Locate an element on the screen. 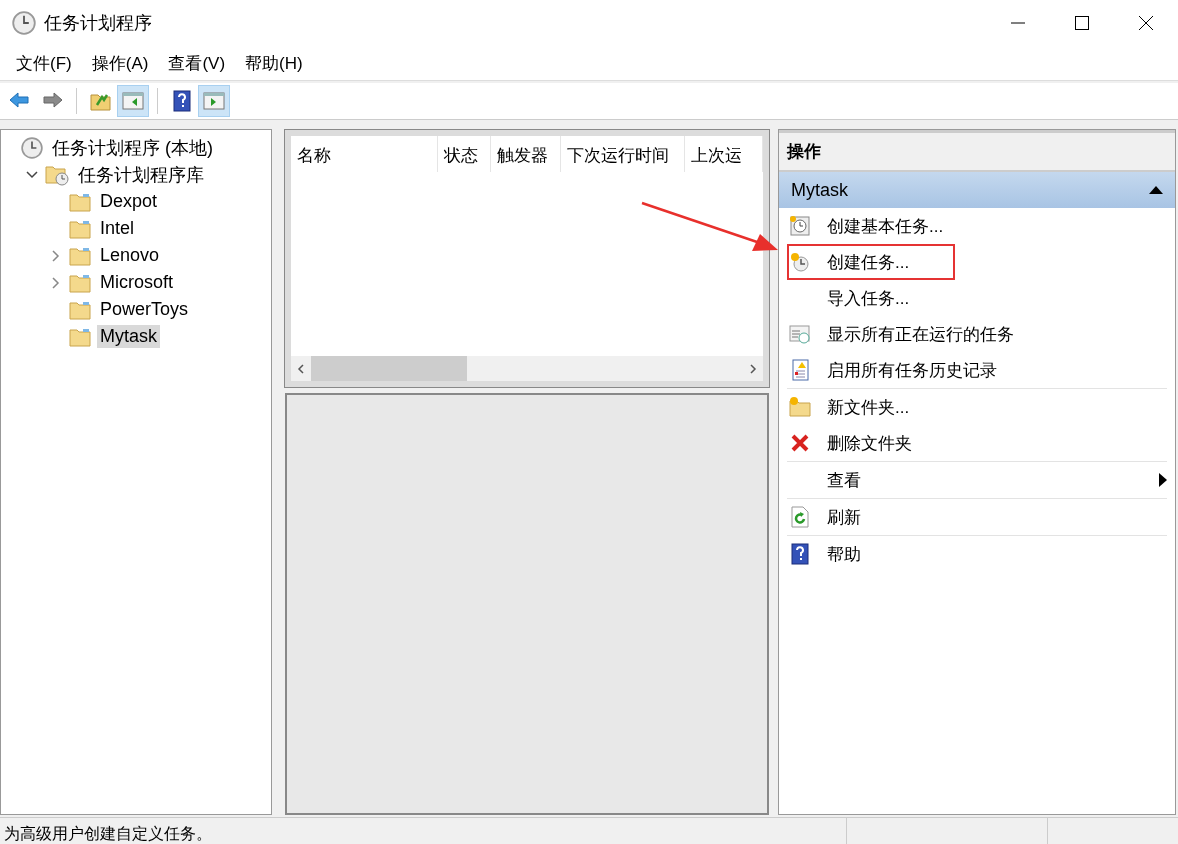  task-list-icon is located at coordinates (800, 334).